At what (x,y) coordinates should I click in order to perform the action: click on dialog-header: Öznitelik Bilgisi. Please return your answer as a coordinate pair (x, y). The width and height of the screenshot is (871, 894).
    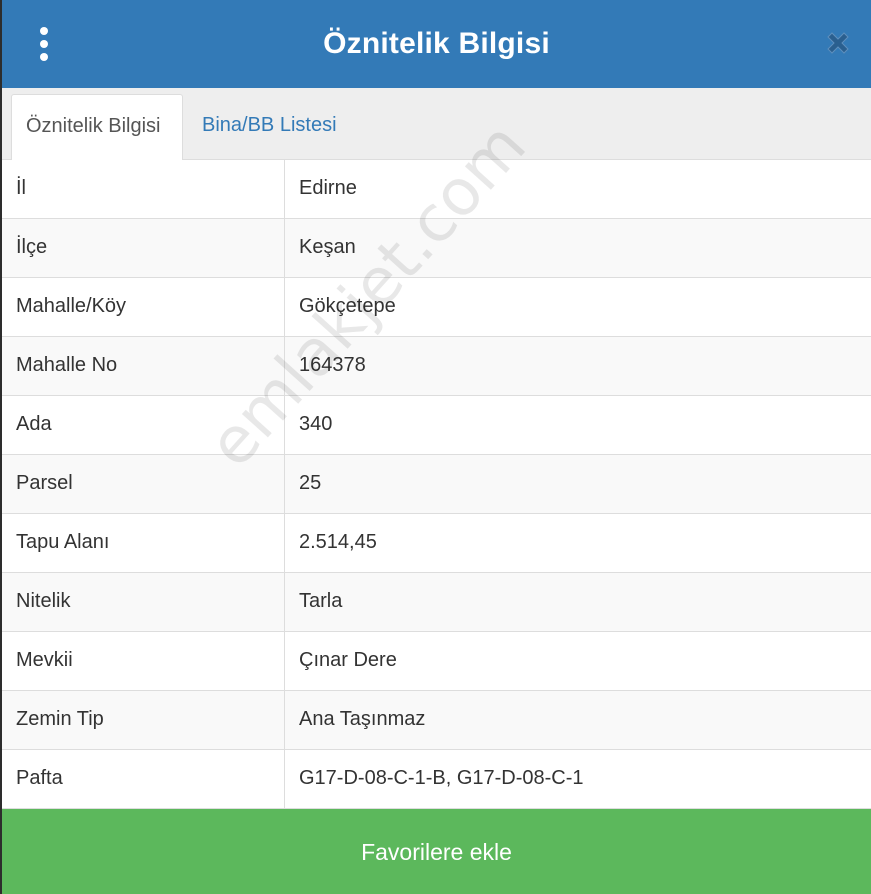
    Looking at the image, I should click on (436, 44).